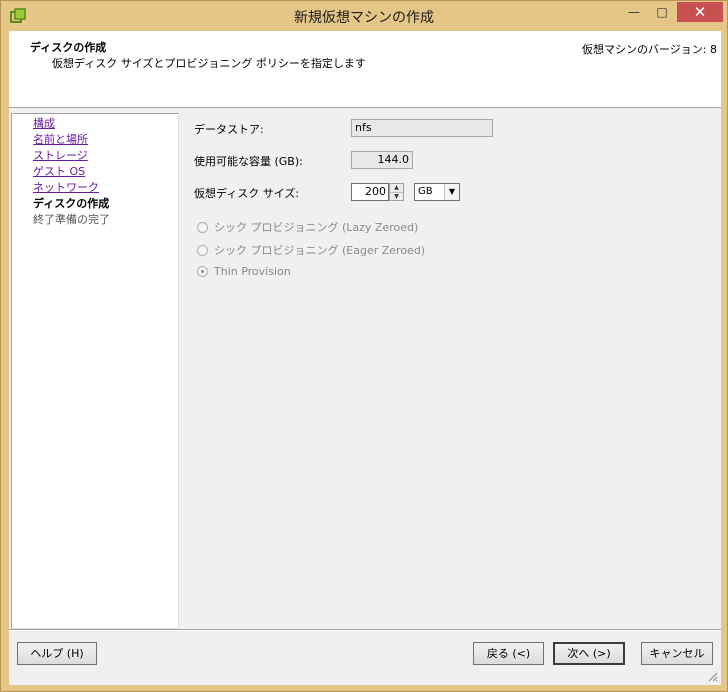 This screenshot has width=728, height=692. I want to click on page-title: ディスクの作成, so click(68, 47).